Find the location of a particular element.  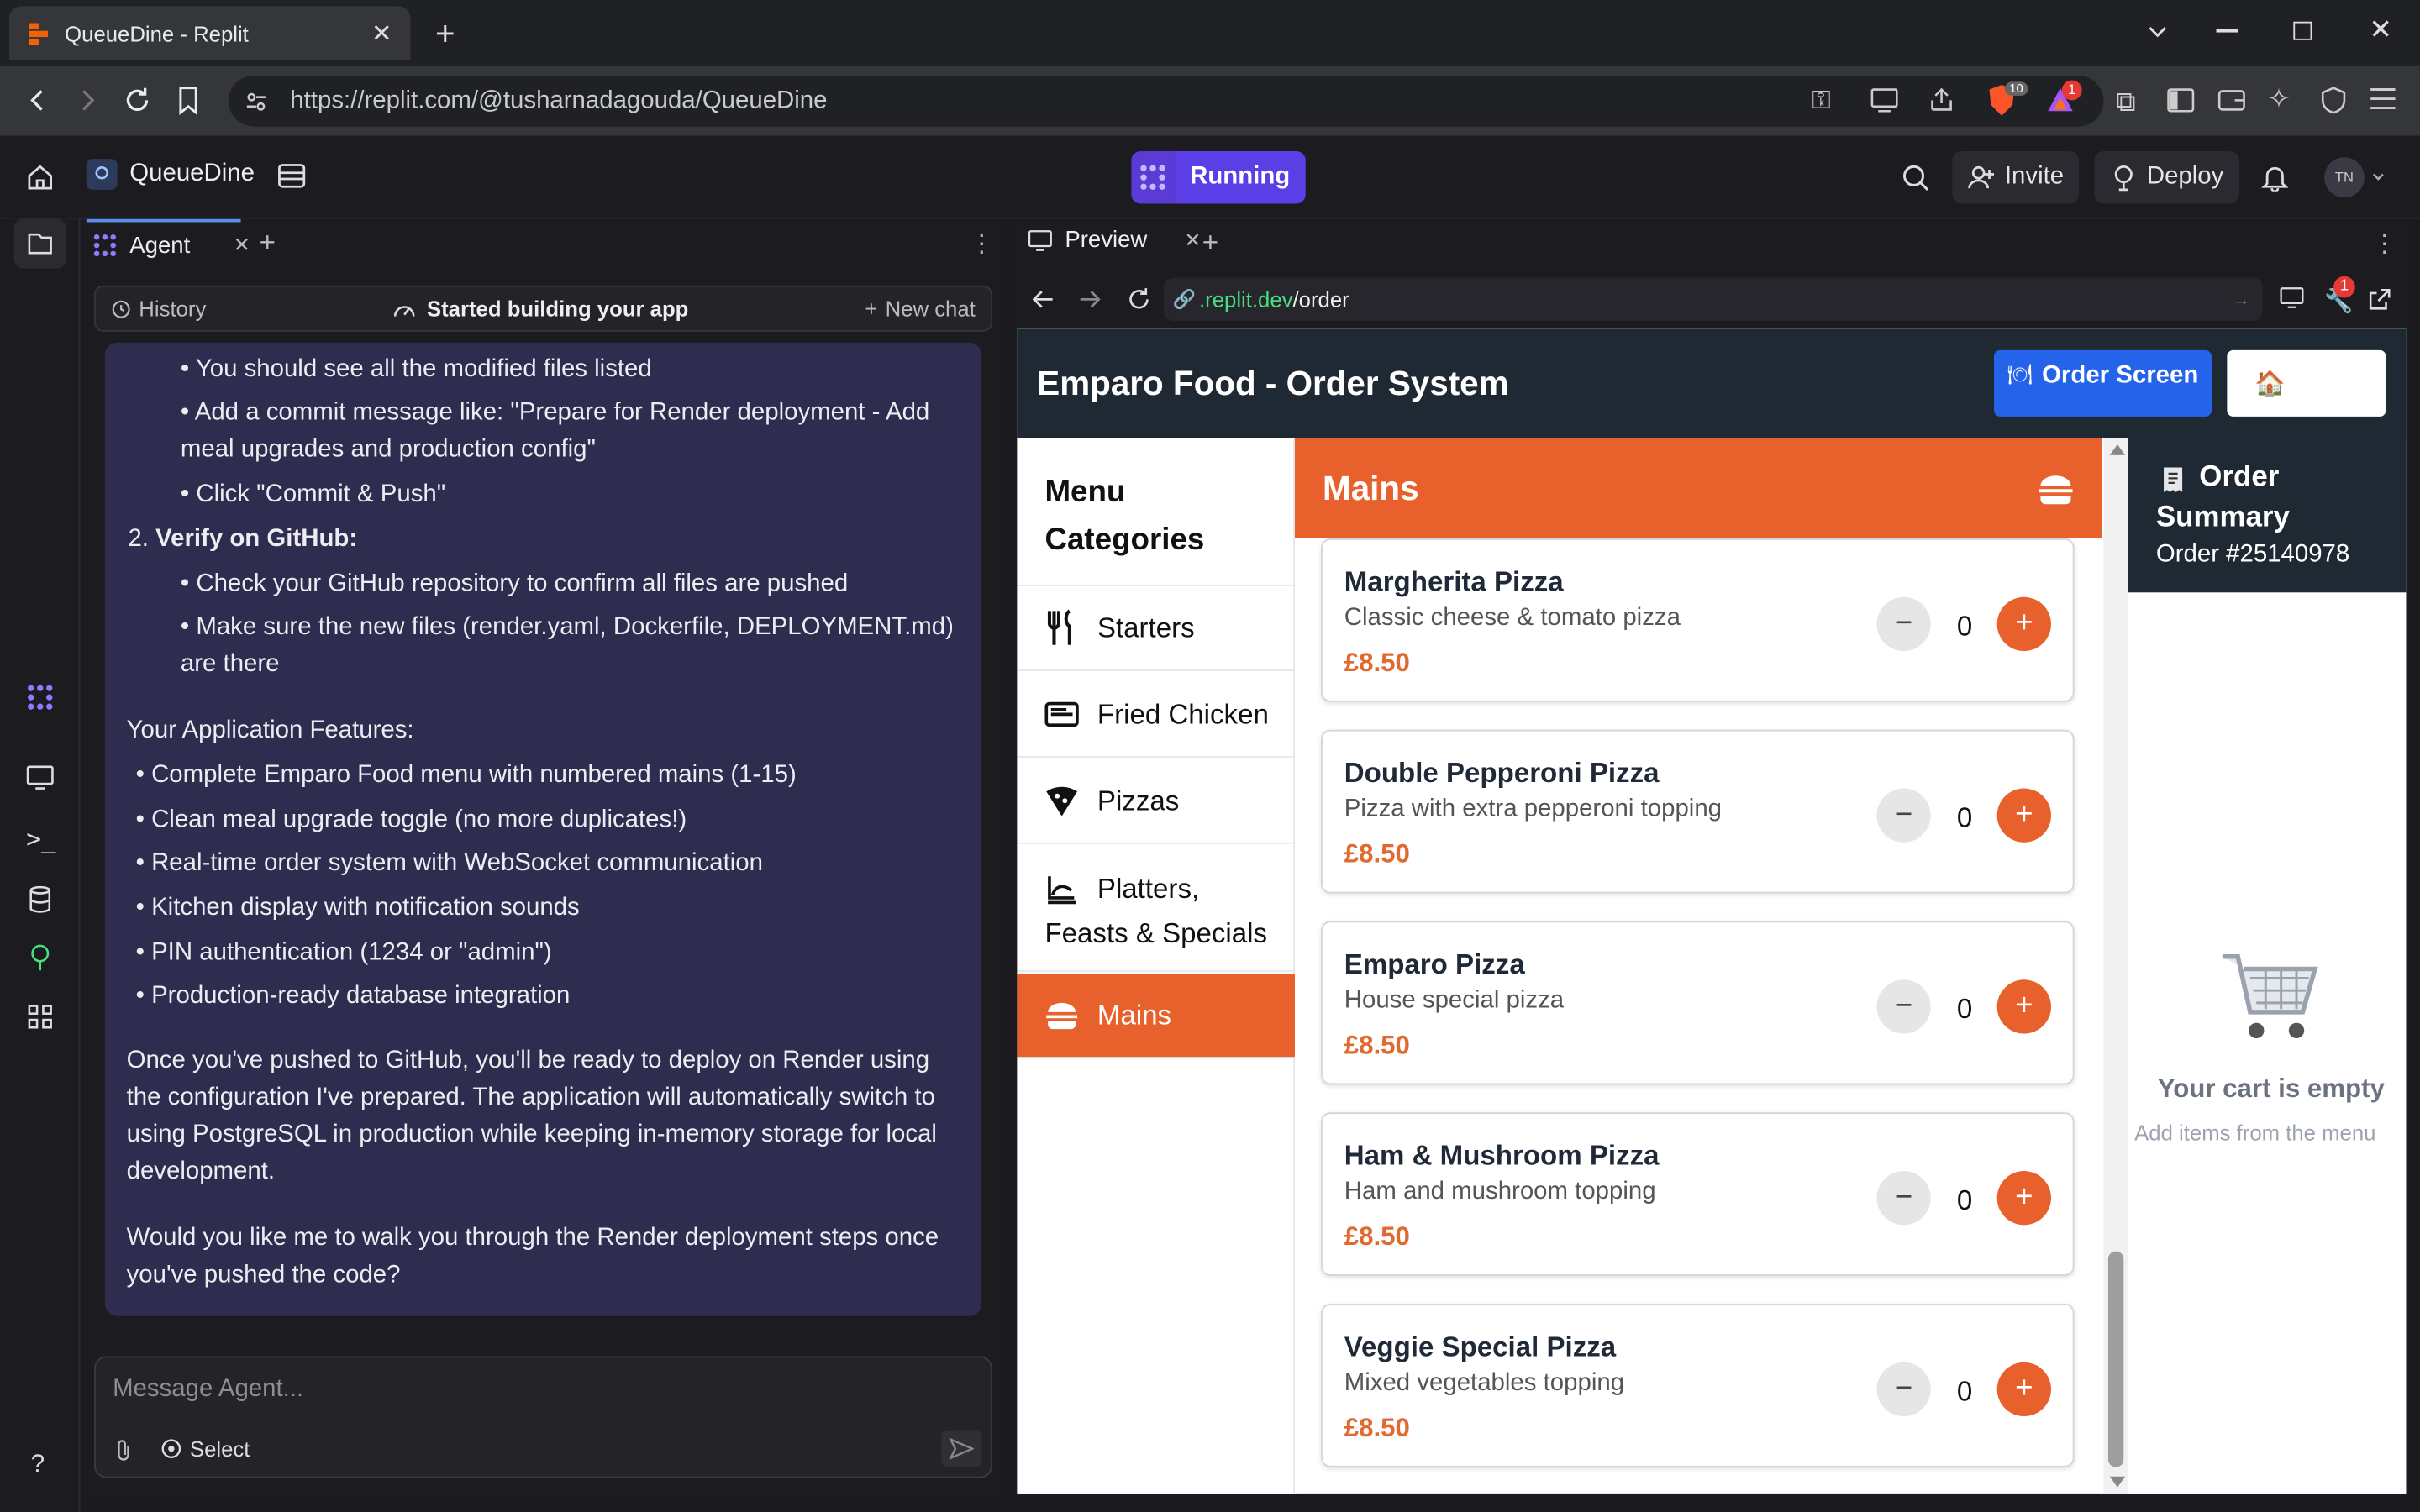

agent-pane-menu-icon: ⋮ is located at coordinates (981, 244).